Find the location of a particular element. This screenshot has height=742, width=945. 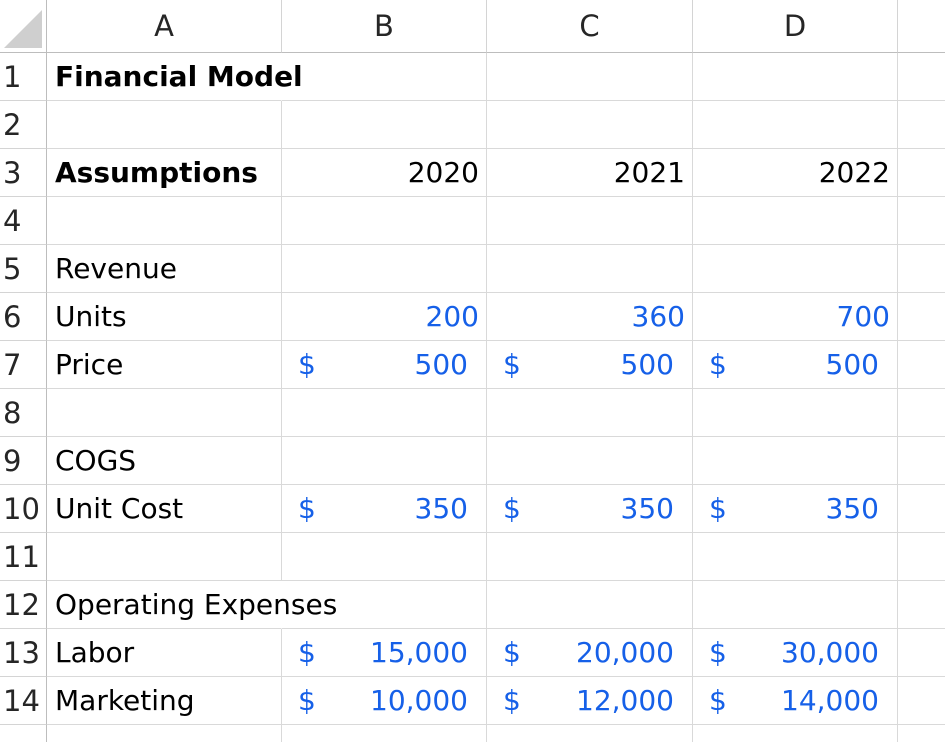

cell-b5 is located at coordinates (384, 269).